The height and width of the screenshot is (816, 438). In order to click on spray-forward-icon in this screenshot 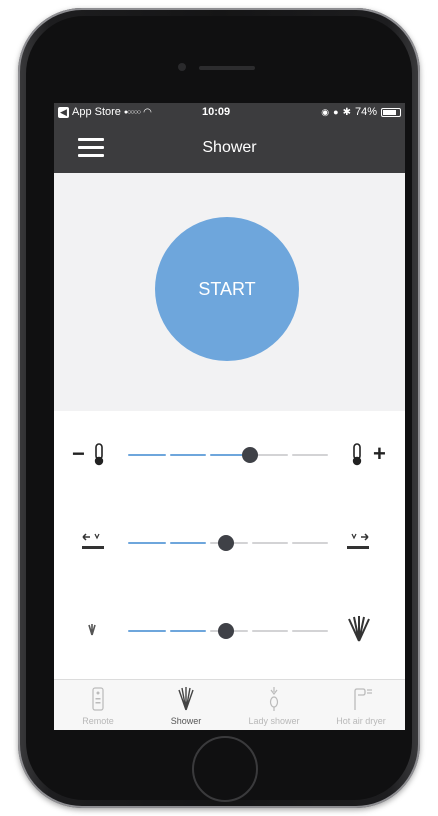, I will do `click(358, 542)`.